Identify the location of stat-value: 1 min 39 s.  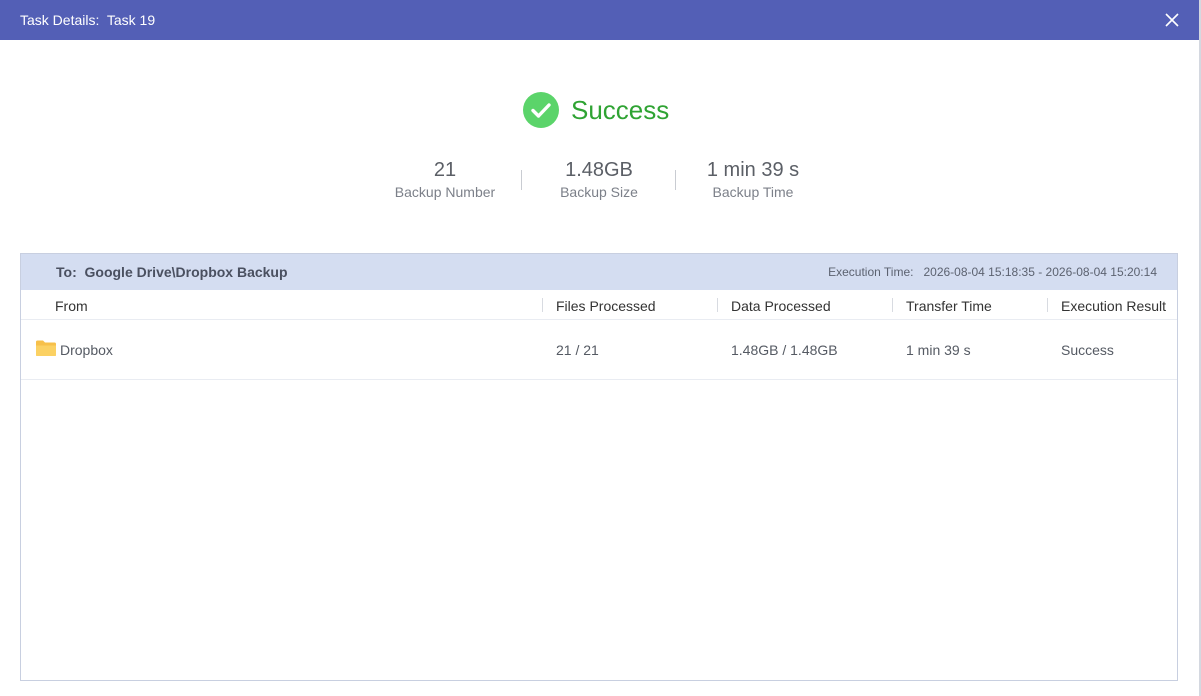
(753, 170).